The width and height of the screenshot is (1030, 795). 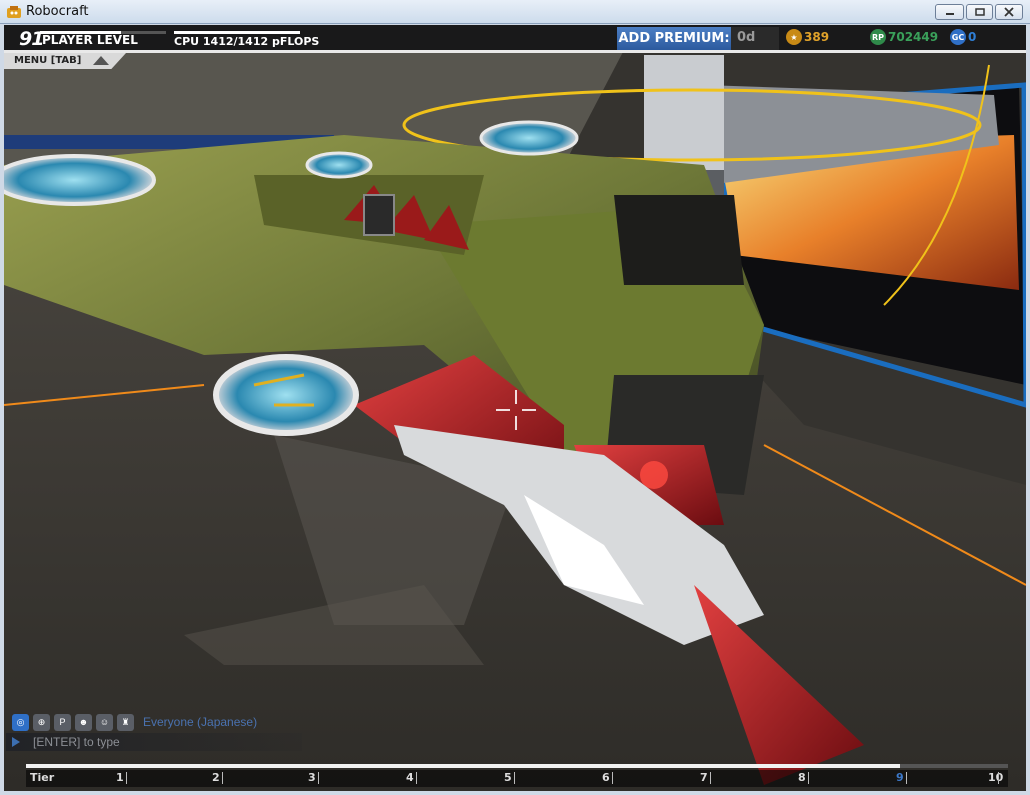 I want to click on tier-number: 7, so click(x=704, y=777).